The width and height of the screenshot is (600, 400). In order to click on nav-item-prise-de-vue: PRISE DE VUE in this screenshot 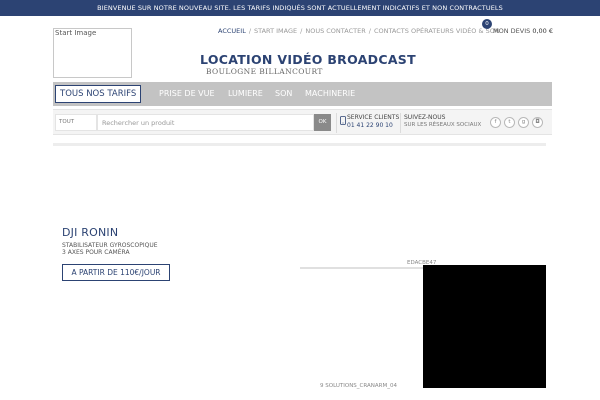, I will do `click(187, 94)`.